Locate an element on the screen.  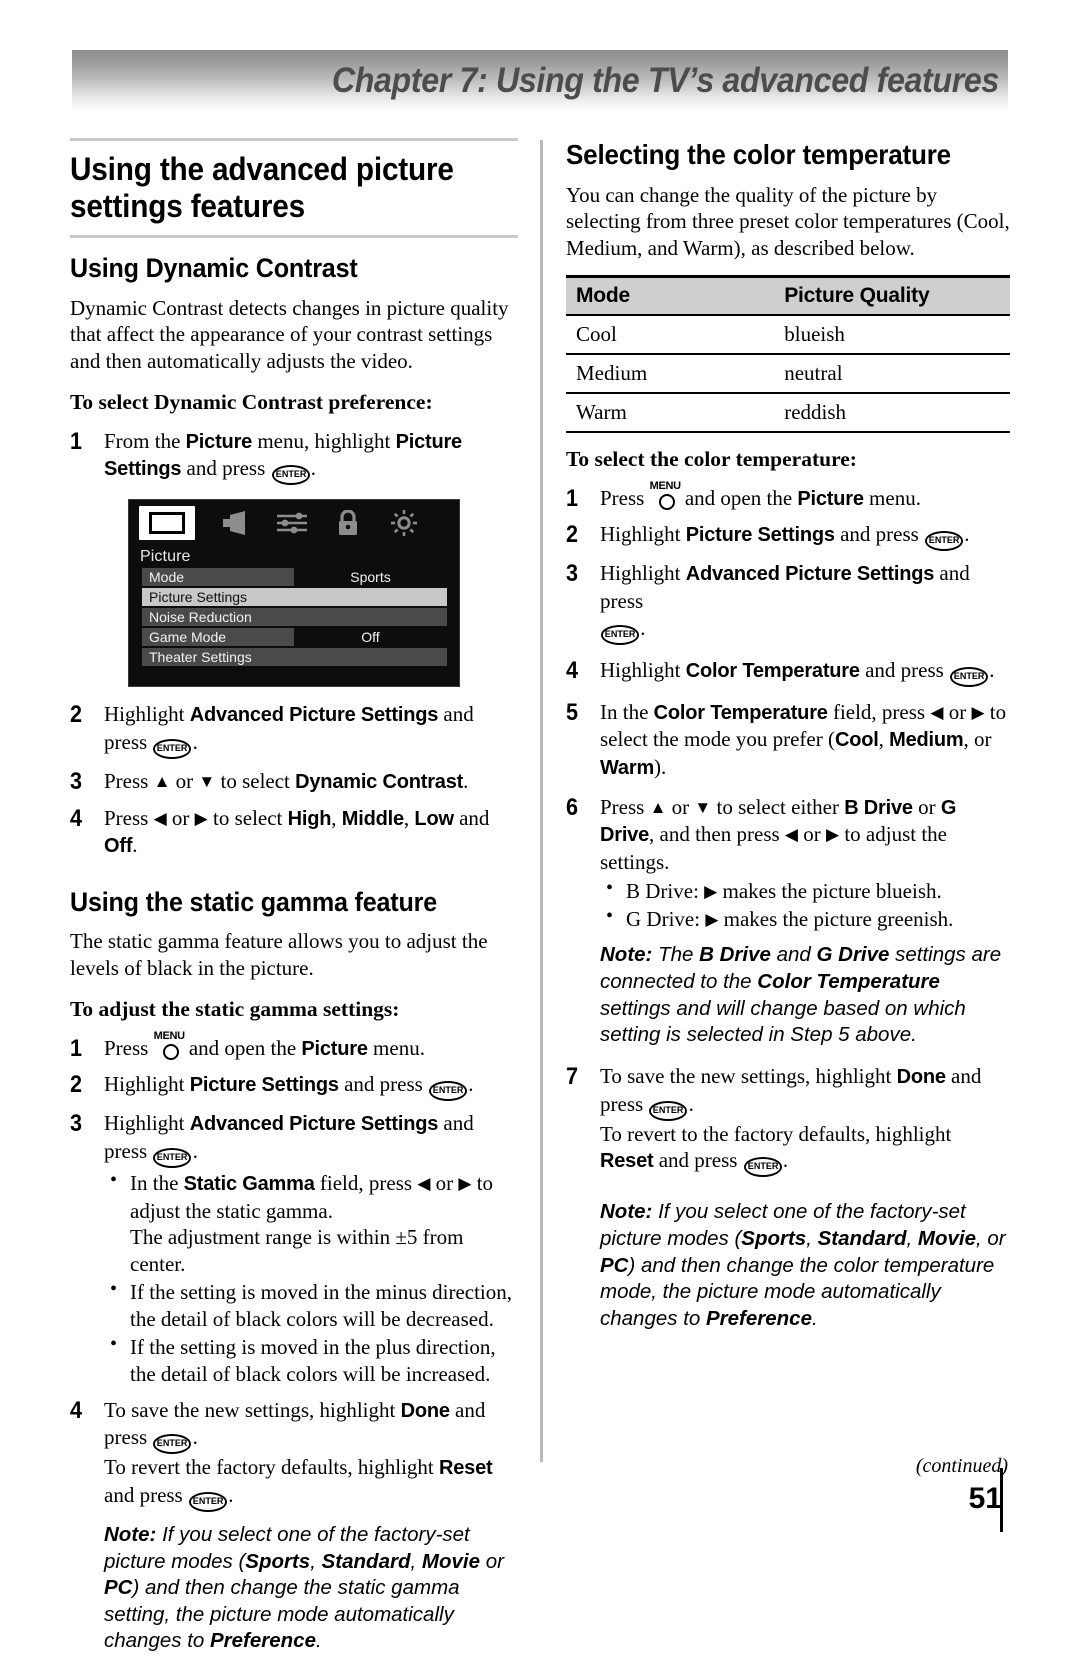
procedure-title-dynamic-contrast: To select Dynamic Contrast preference: is located at coordinates (251, 401).